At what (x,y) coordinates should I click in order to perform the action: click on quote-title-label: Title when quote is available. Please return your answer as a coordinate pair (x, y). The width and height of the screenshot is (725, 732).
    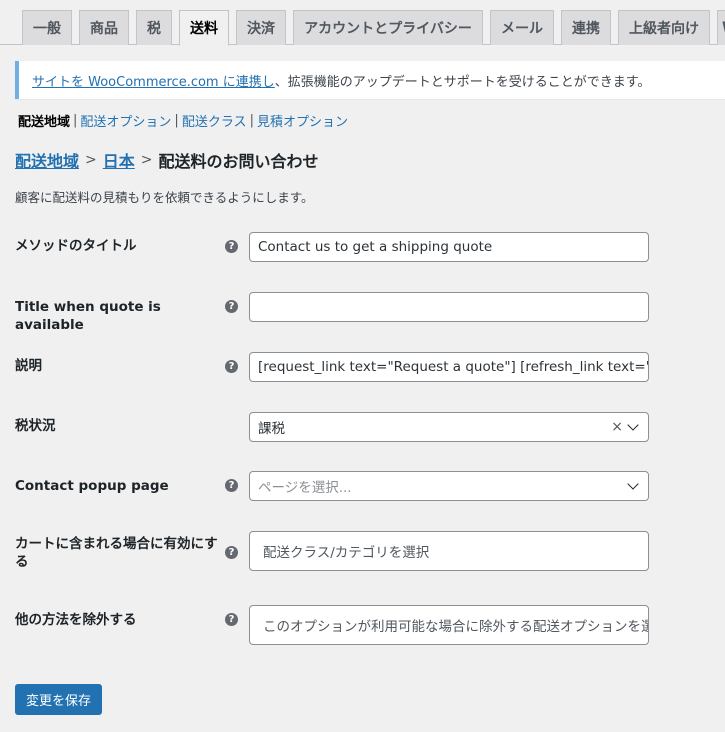
    Looking at the image, I should click on (88, 316).